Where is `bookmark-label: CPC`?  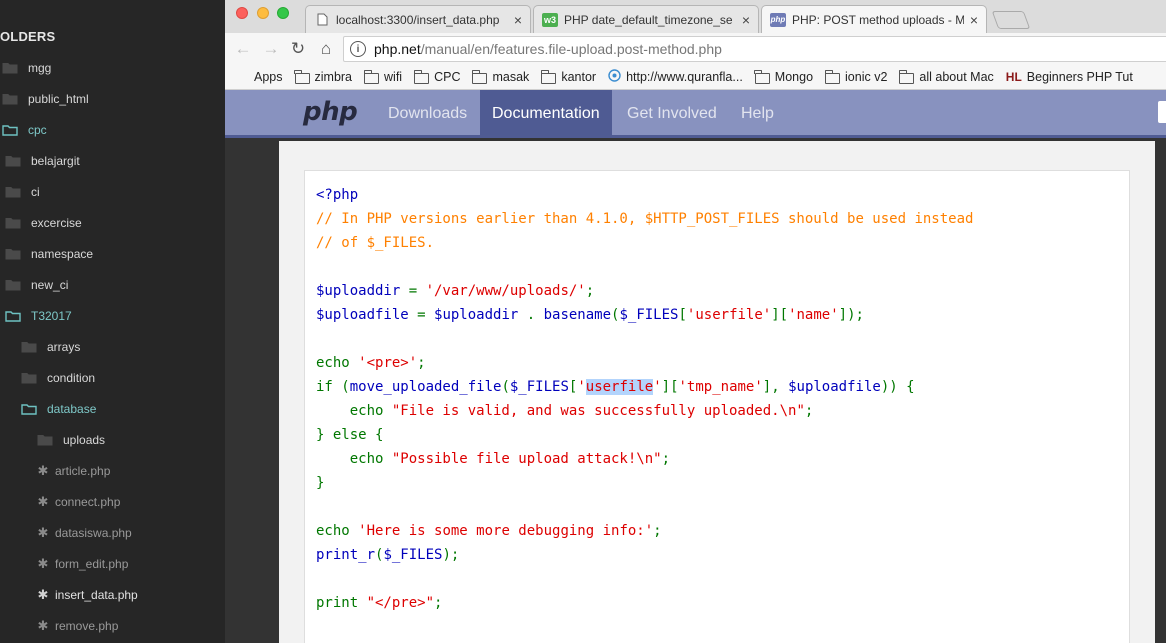 bookmark-label: CPC is located at coordinates (447, 77).